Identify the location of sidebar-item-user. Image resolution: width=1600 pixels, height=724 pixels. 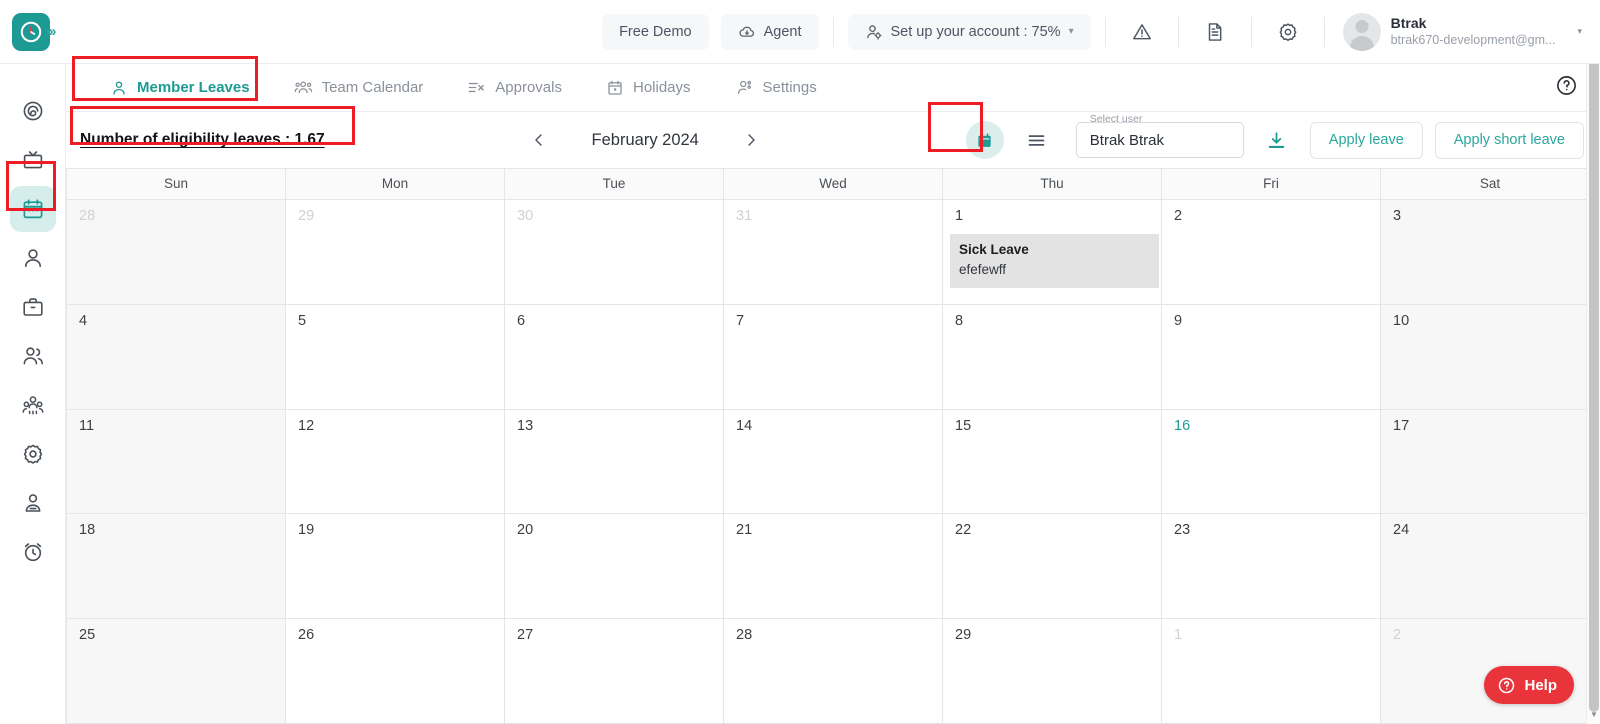
(33, 258).